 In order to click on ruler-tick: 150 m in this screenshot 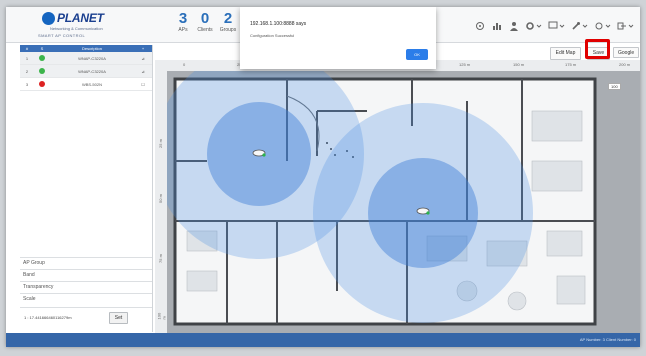, I will do `click(519, 64)`.